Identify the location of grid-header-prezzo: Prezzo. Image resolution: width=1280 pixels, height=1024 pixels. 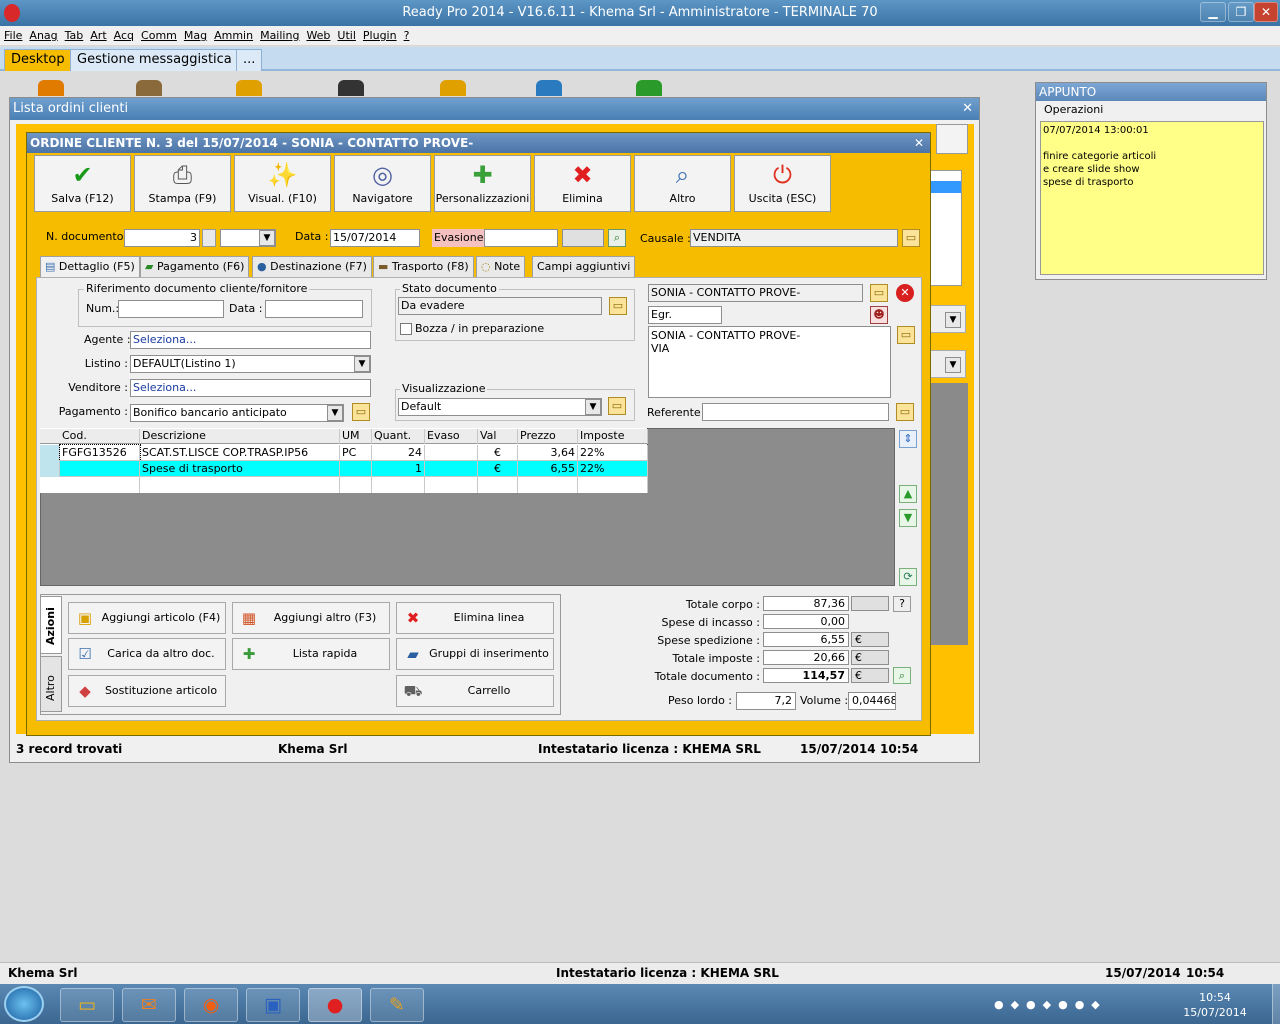
(548, 436).